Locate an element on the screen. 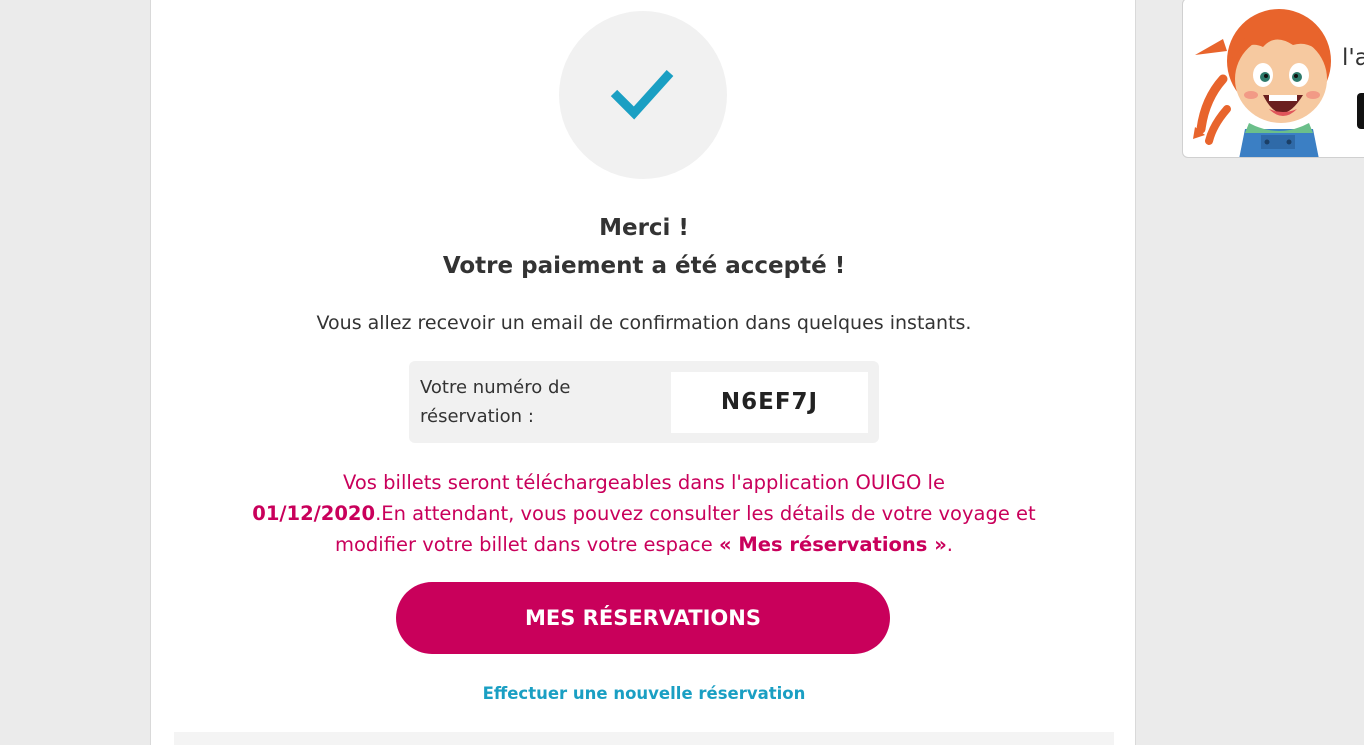 The height and width of the screenshot is (745, 1364). checkmark-icon is located at coordinates (642, 94).